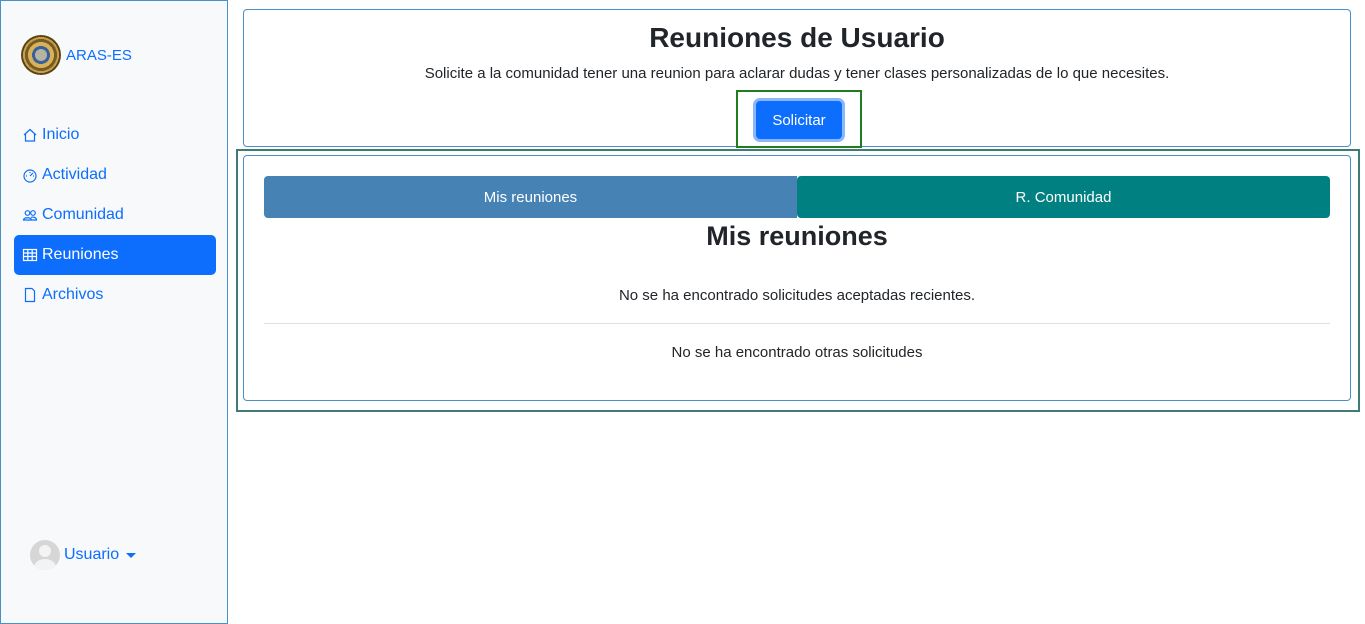 The image size is (1365, 624). I want to click on caret-down-icon, so click(131, 555).